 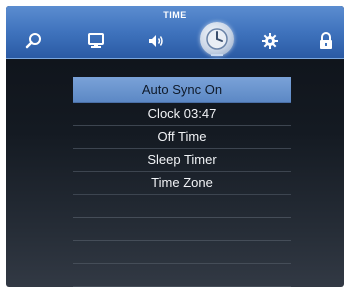 What do you see at coordinates (175, 15) in the screenshot?
I see `category-title: TIME` at bounding box center [175, 15].